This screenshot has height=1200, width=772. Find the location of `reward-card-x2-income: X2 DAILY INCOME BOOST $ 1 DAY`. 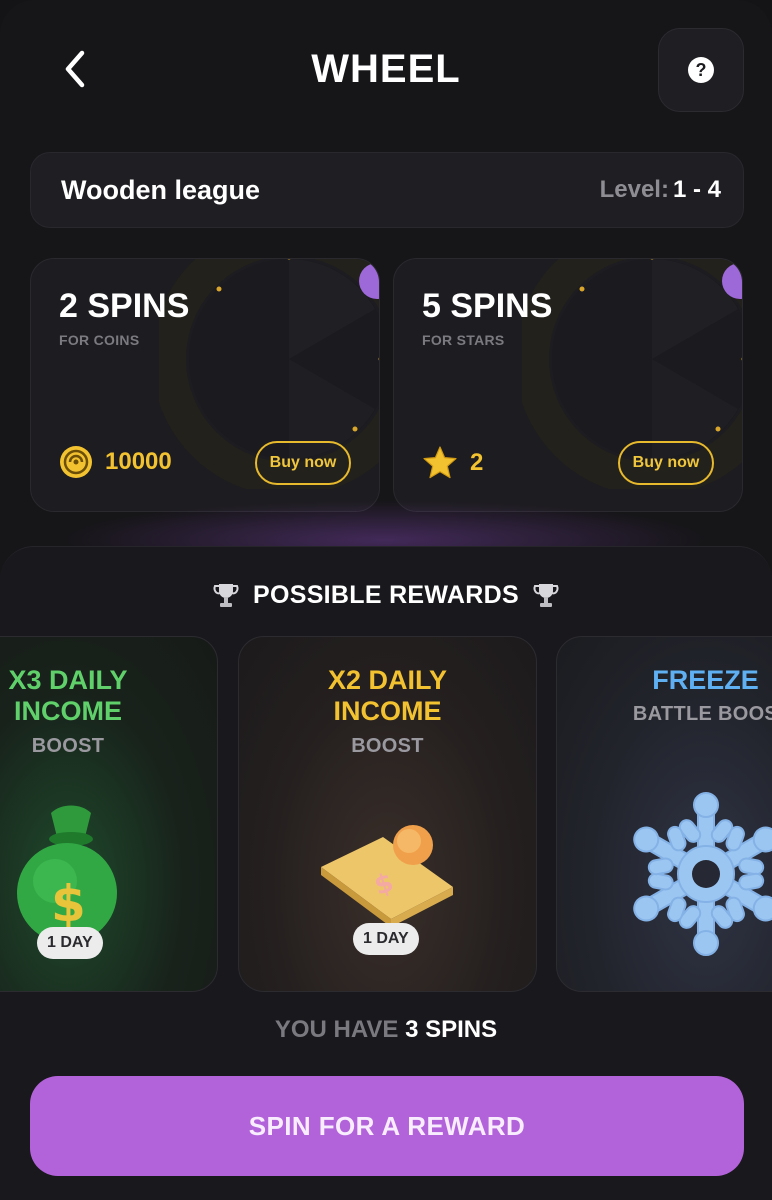

reward-card-x2-income: X2 DAILY INCOME BOOST $ 1 DAY is located at coordinates (387, 814).